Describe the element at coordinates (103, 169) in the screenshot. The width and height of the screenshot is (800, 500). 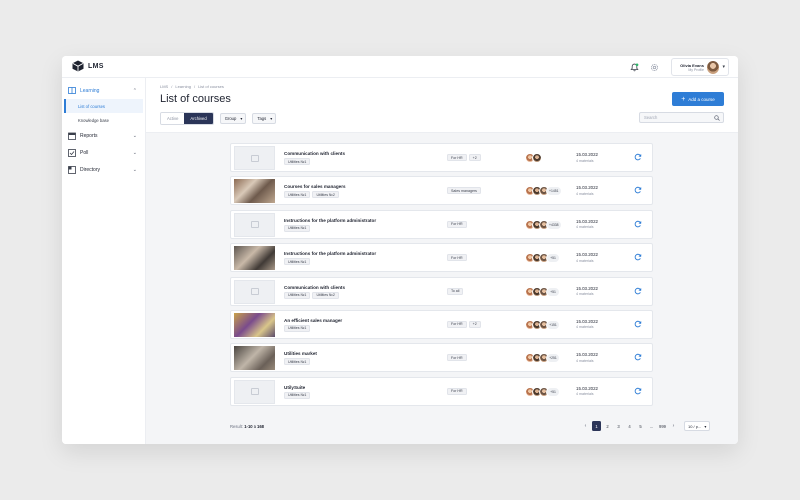
I see `sidebar-group-directory: Directory ⌄` at that location.